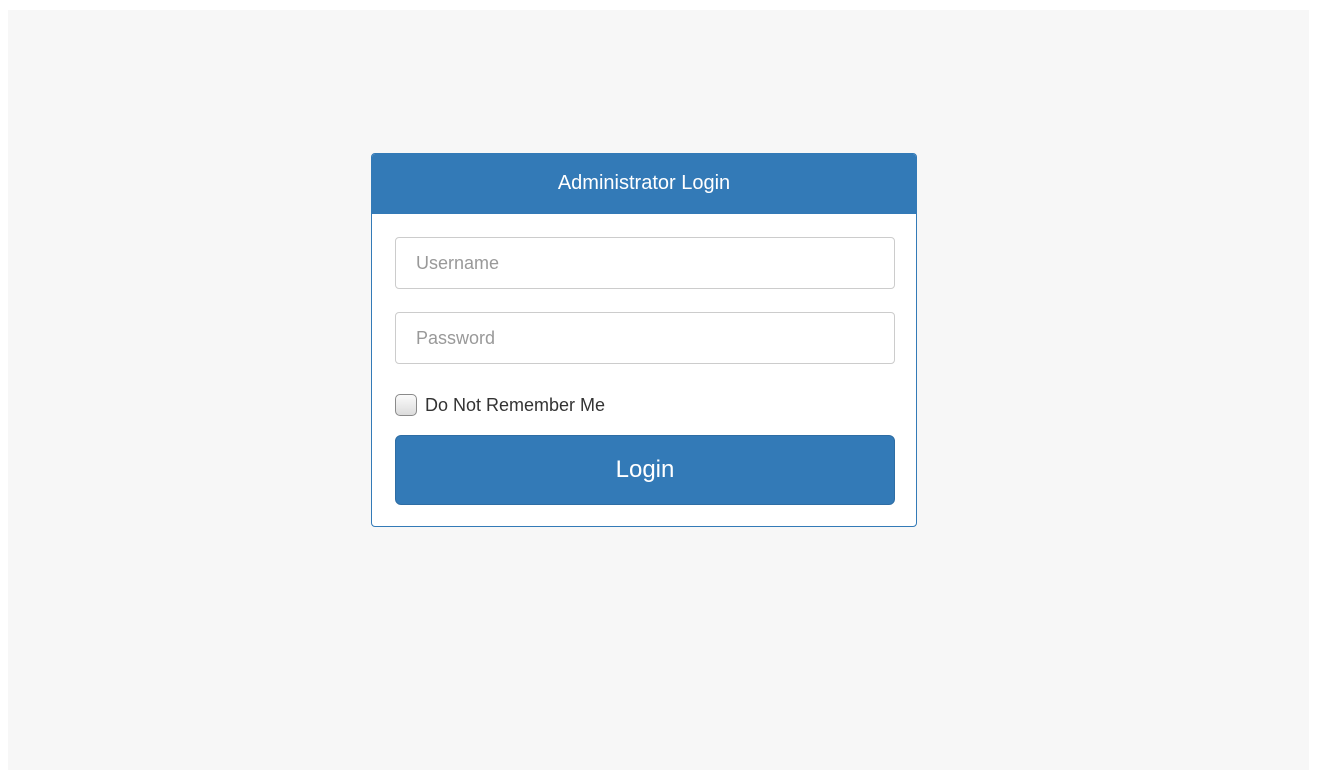  I want to click on password-input, so click(645, 338).